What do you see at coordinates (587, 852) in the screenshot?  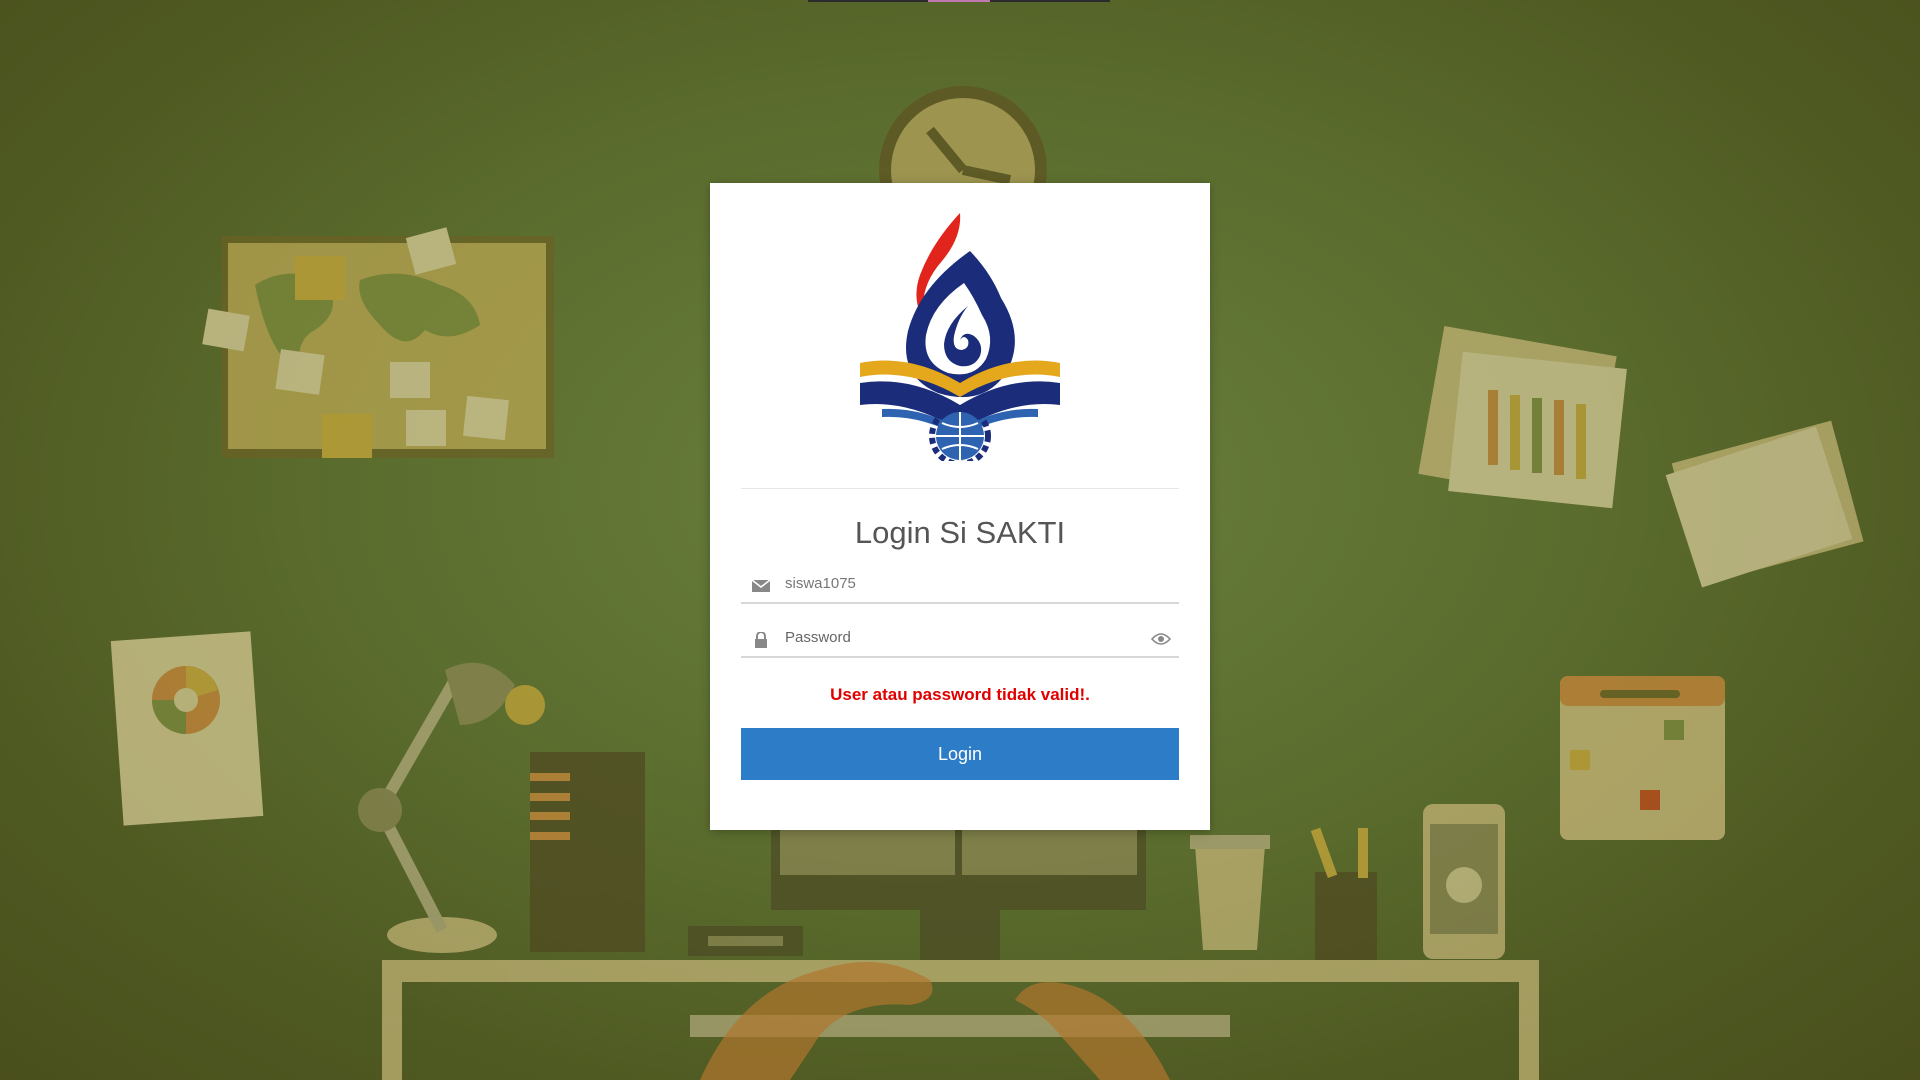 I see `shelf-illustration` at bounding box center [587, 852].